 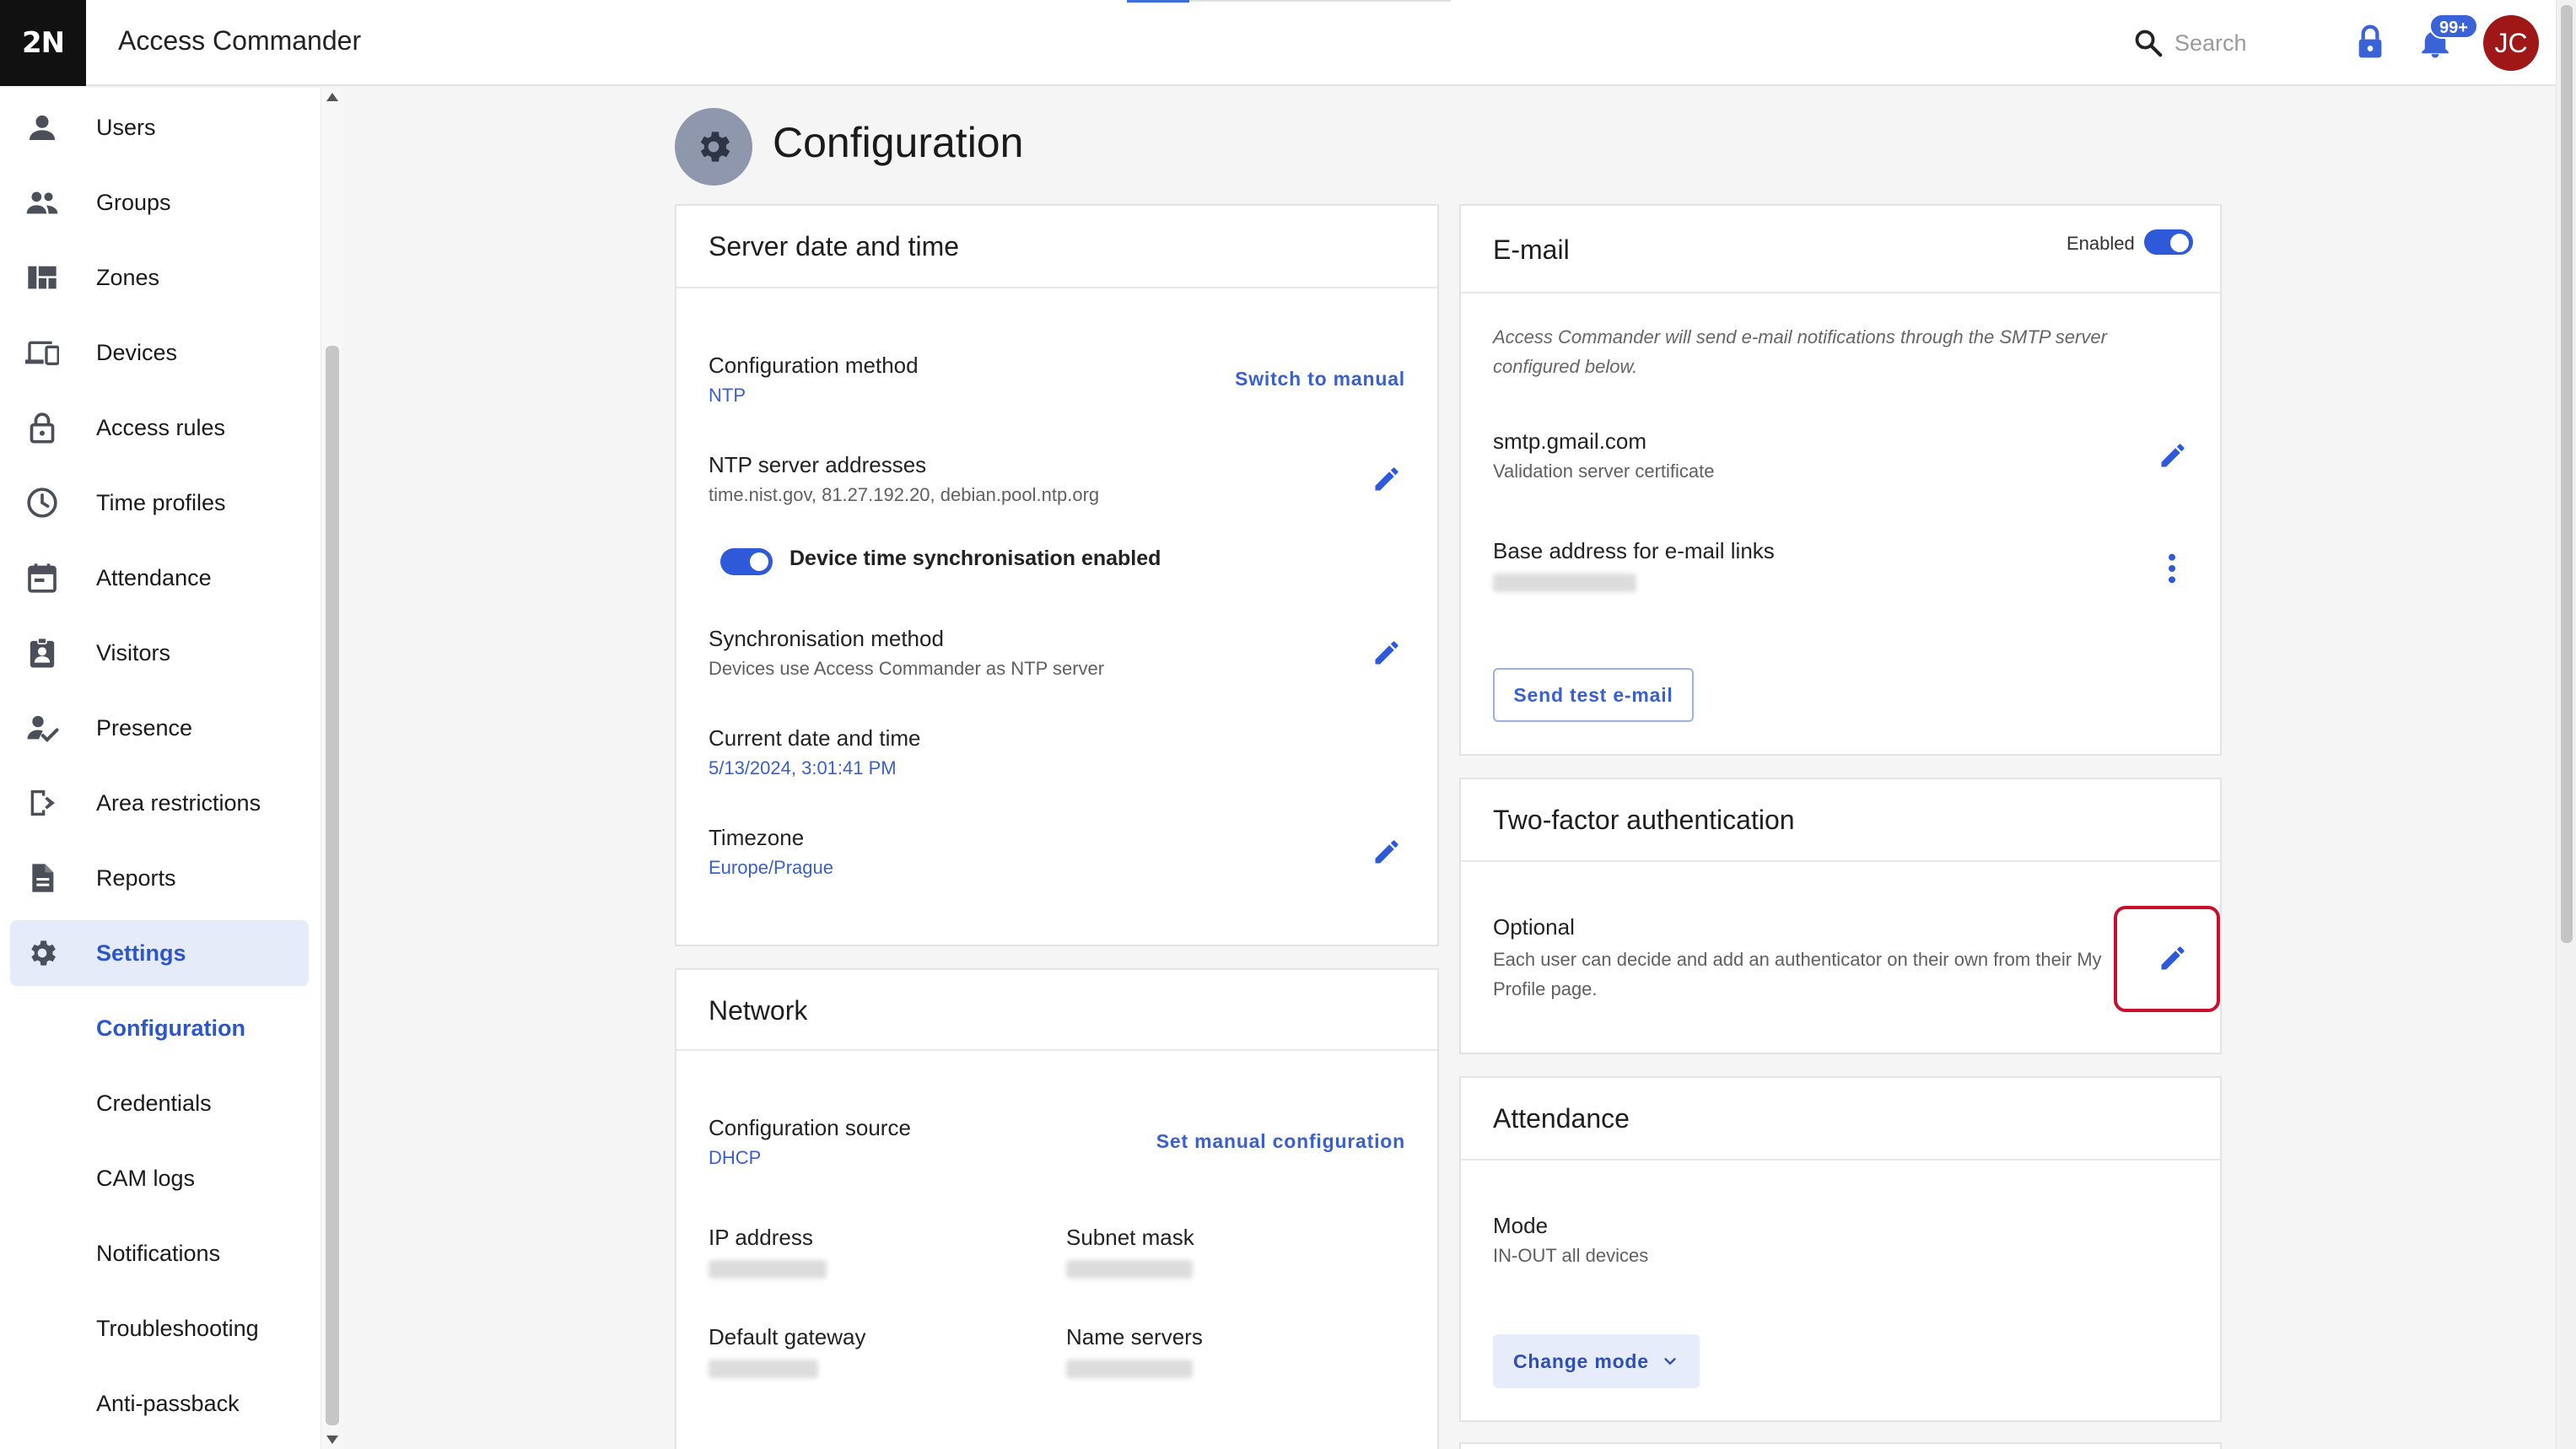 What do you see at coordinates (2259, 43) in the screenshot?
I see `search-input` at bounding box center [2259, 43].